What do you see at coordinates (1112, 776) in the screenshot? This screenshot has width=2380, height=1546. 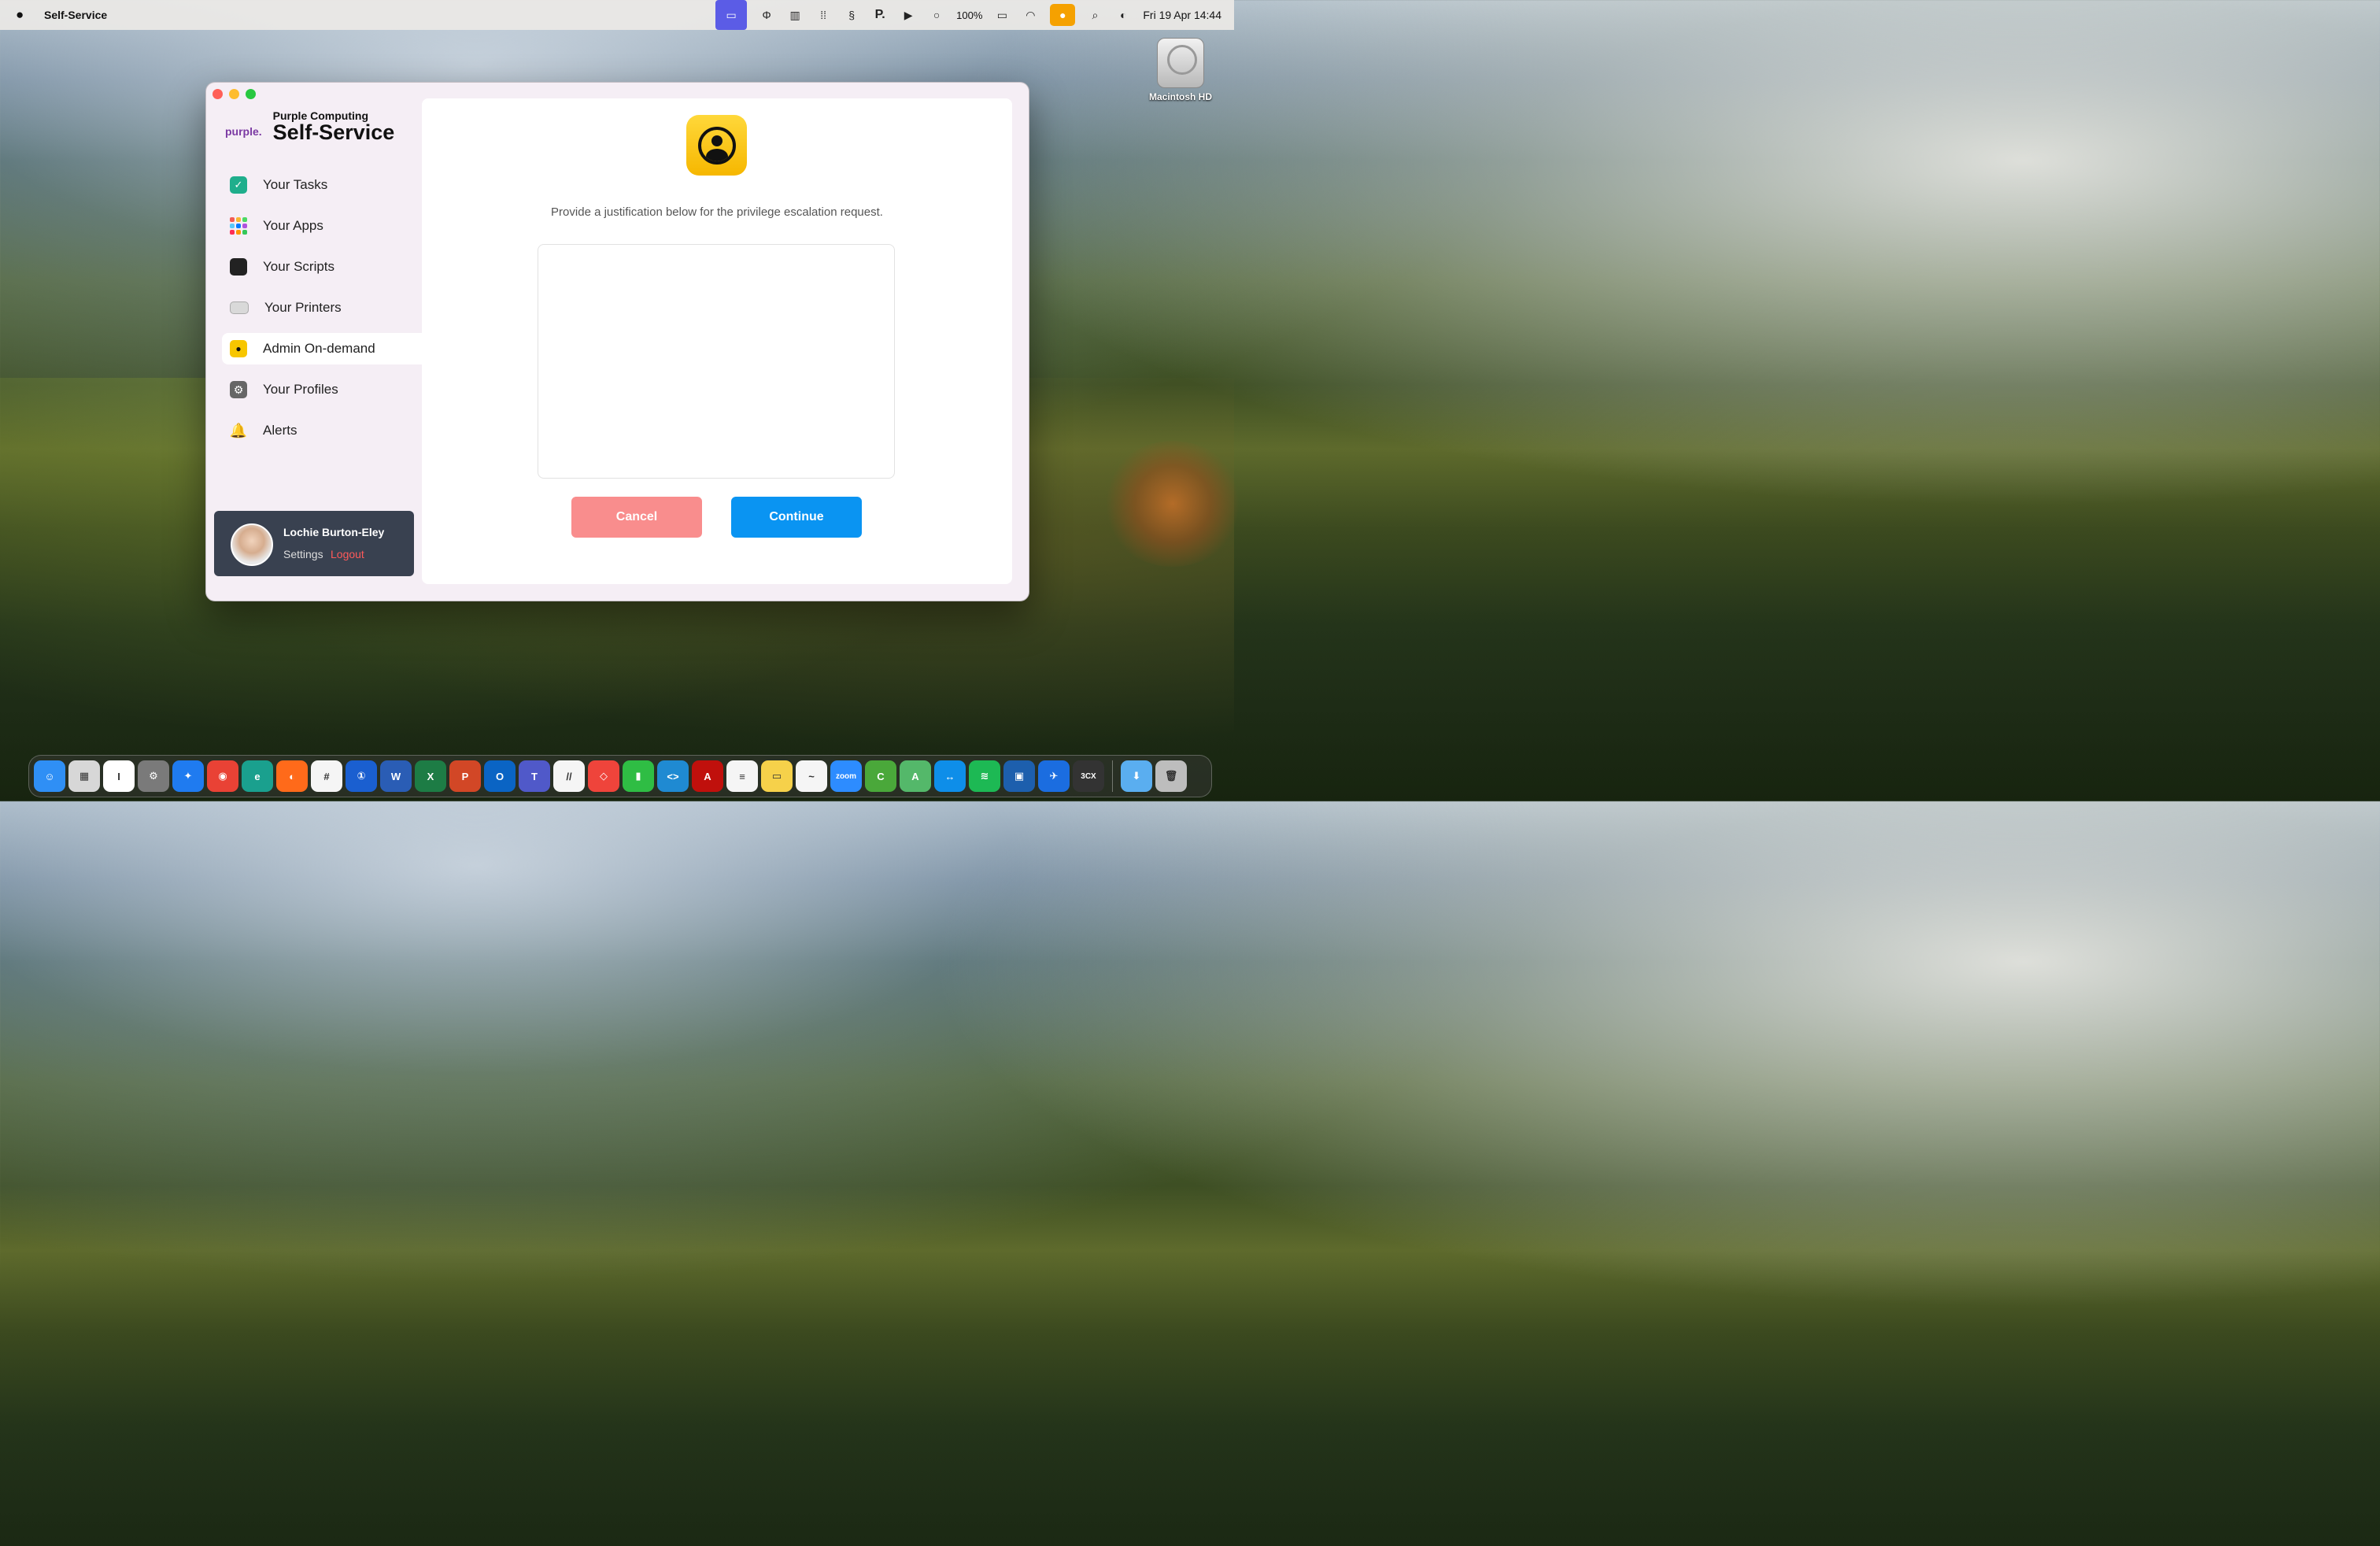 I see `dock-separator` at bounding box center [1112, 776].